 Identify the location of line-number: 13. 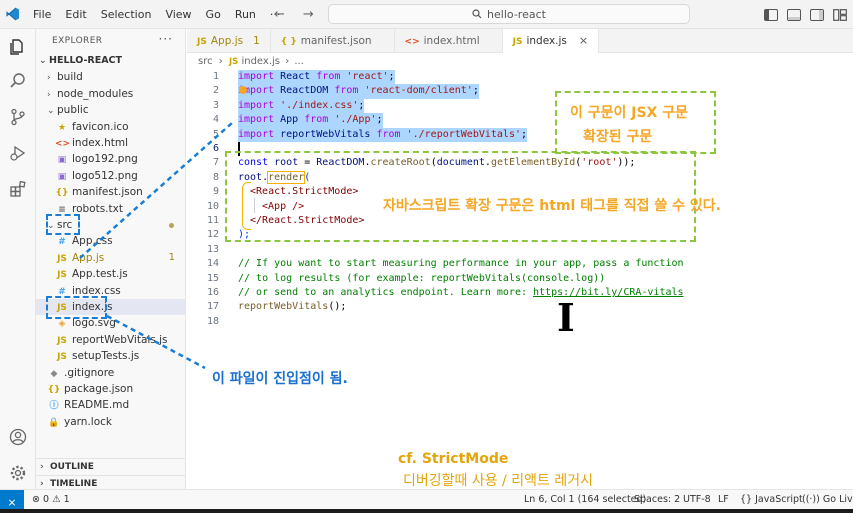
(212, 249).